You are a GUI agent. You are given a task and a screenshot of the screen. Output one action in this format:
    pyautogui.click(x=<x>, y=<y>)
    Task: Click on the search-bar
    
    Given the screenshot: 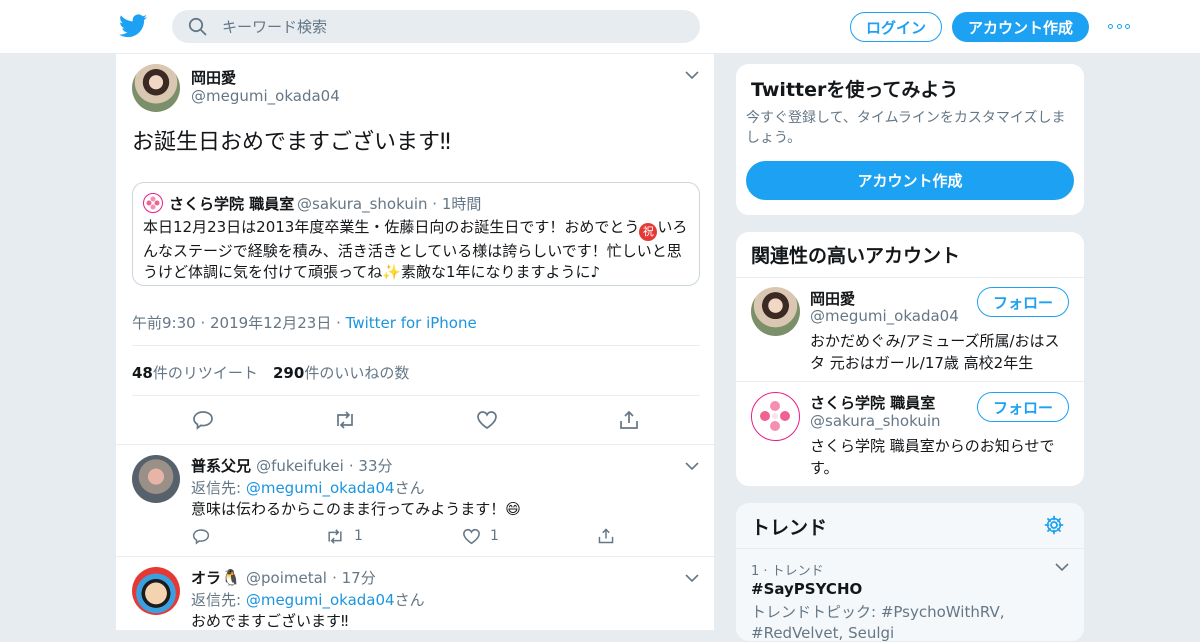 What is the action you would take?
    pyautogui.click(x=436, y=26)
    